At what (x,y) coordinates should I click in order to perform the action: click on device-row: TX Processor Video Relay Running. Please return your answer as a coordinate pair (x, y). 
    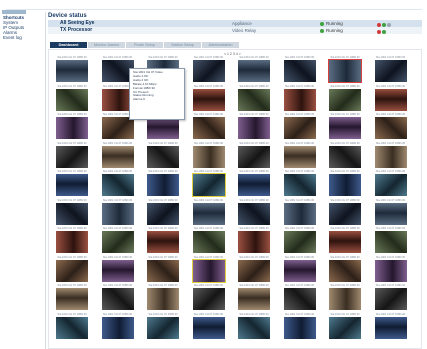
    Looking at the image, I should click on (235, 30).